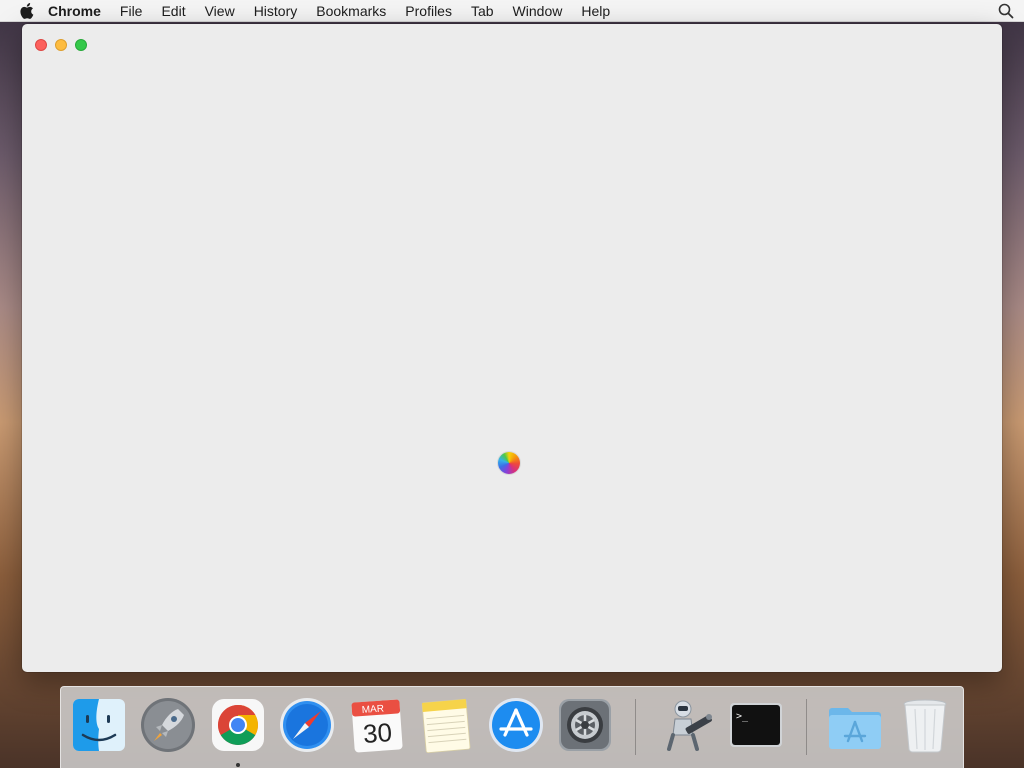 The image size is (1024, 768). What do you see at coordinates (351, 11) in the screenshot?
I see `menu-bookmarks: Bookmarks` at bounding box center [351, 11].